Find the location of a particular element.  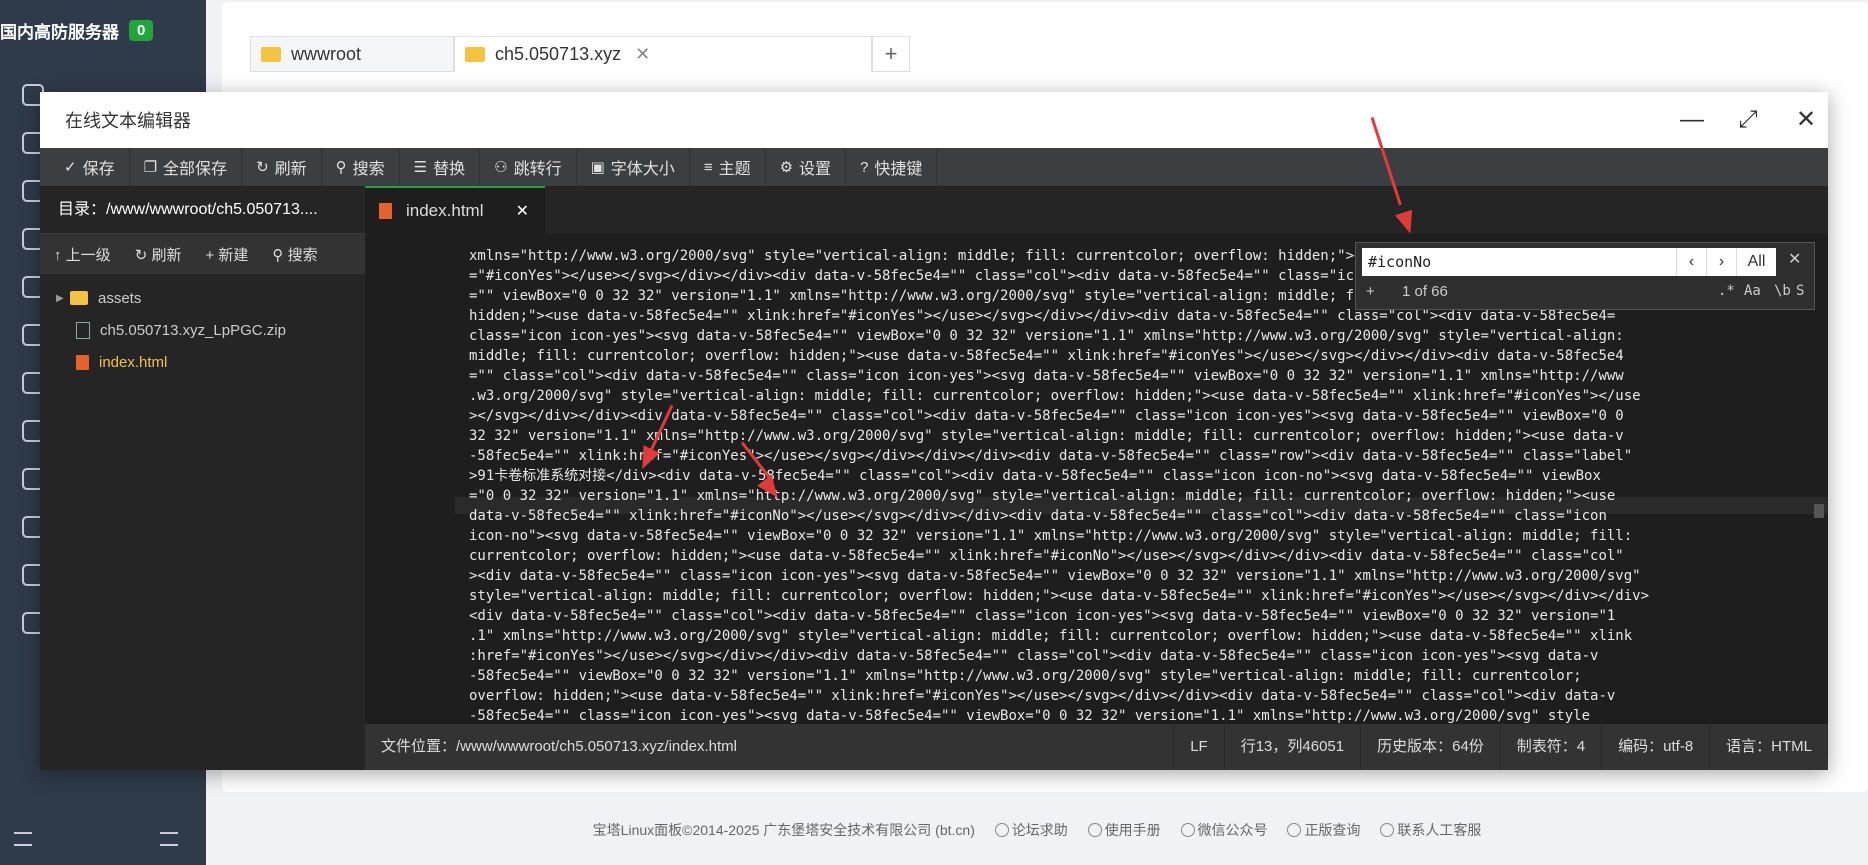

replace-icon: ☰ is located at coordinates (420, 167).